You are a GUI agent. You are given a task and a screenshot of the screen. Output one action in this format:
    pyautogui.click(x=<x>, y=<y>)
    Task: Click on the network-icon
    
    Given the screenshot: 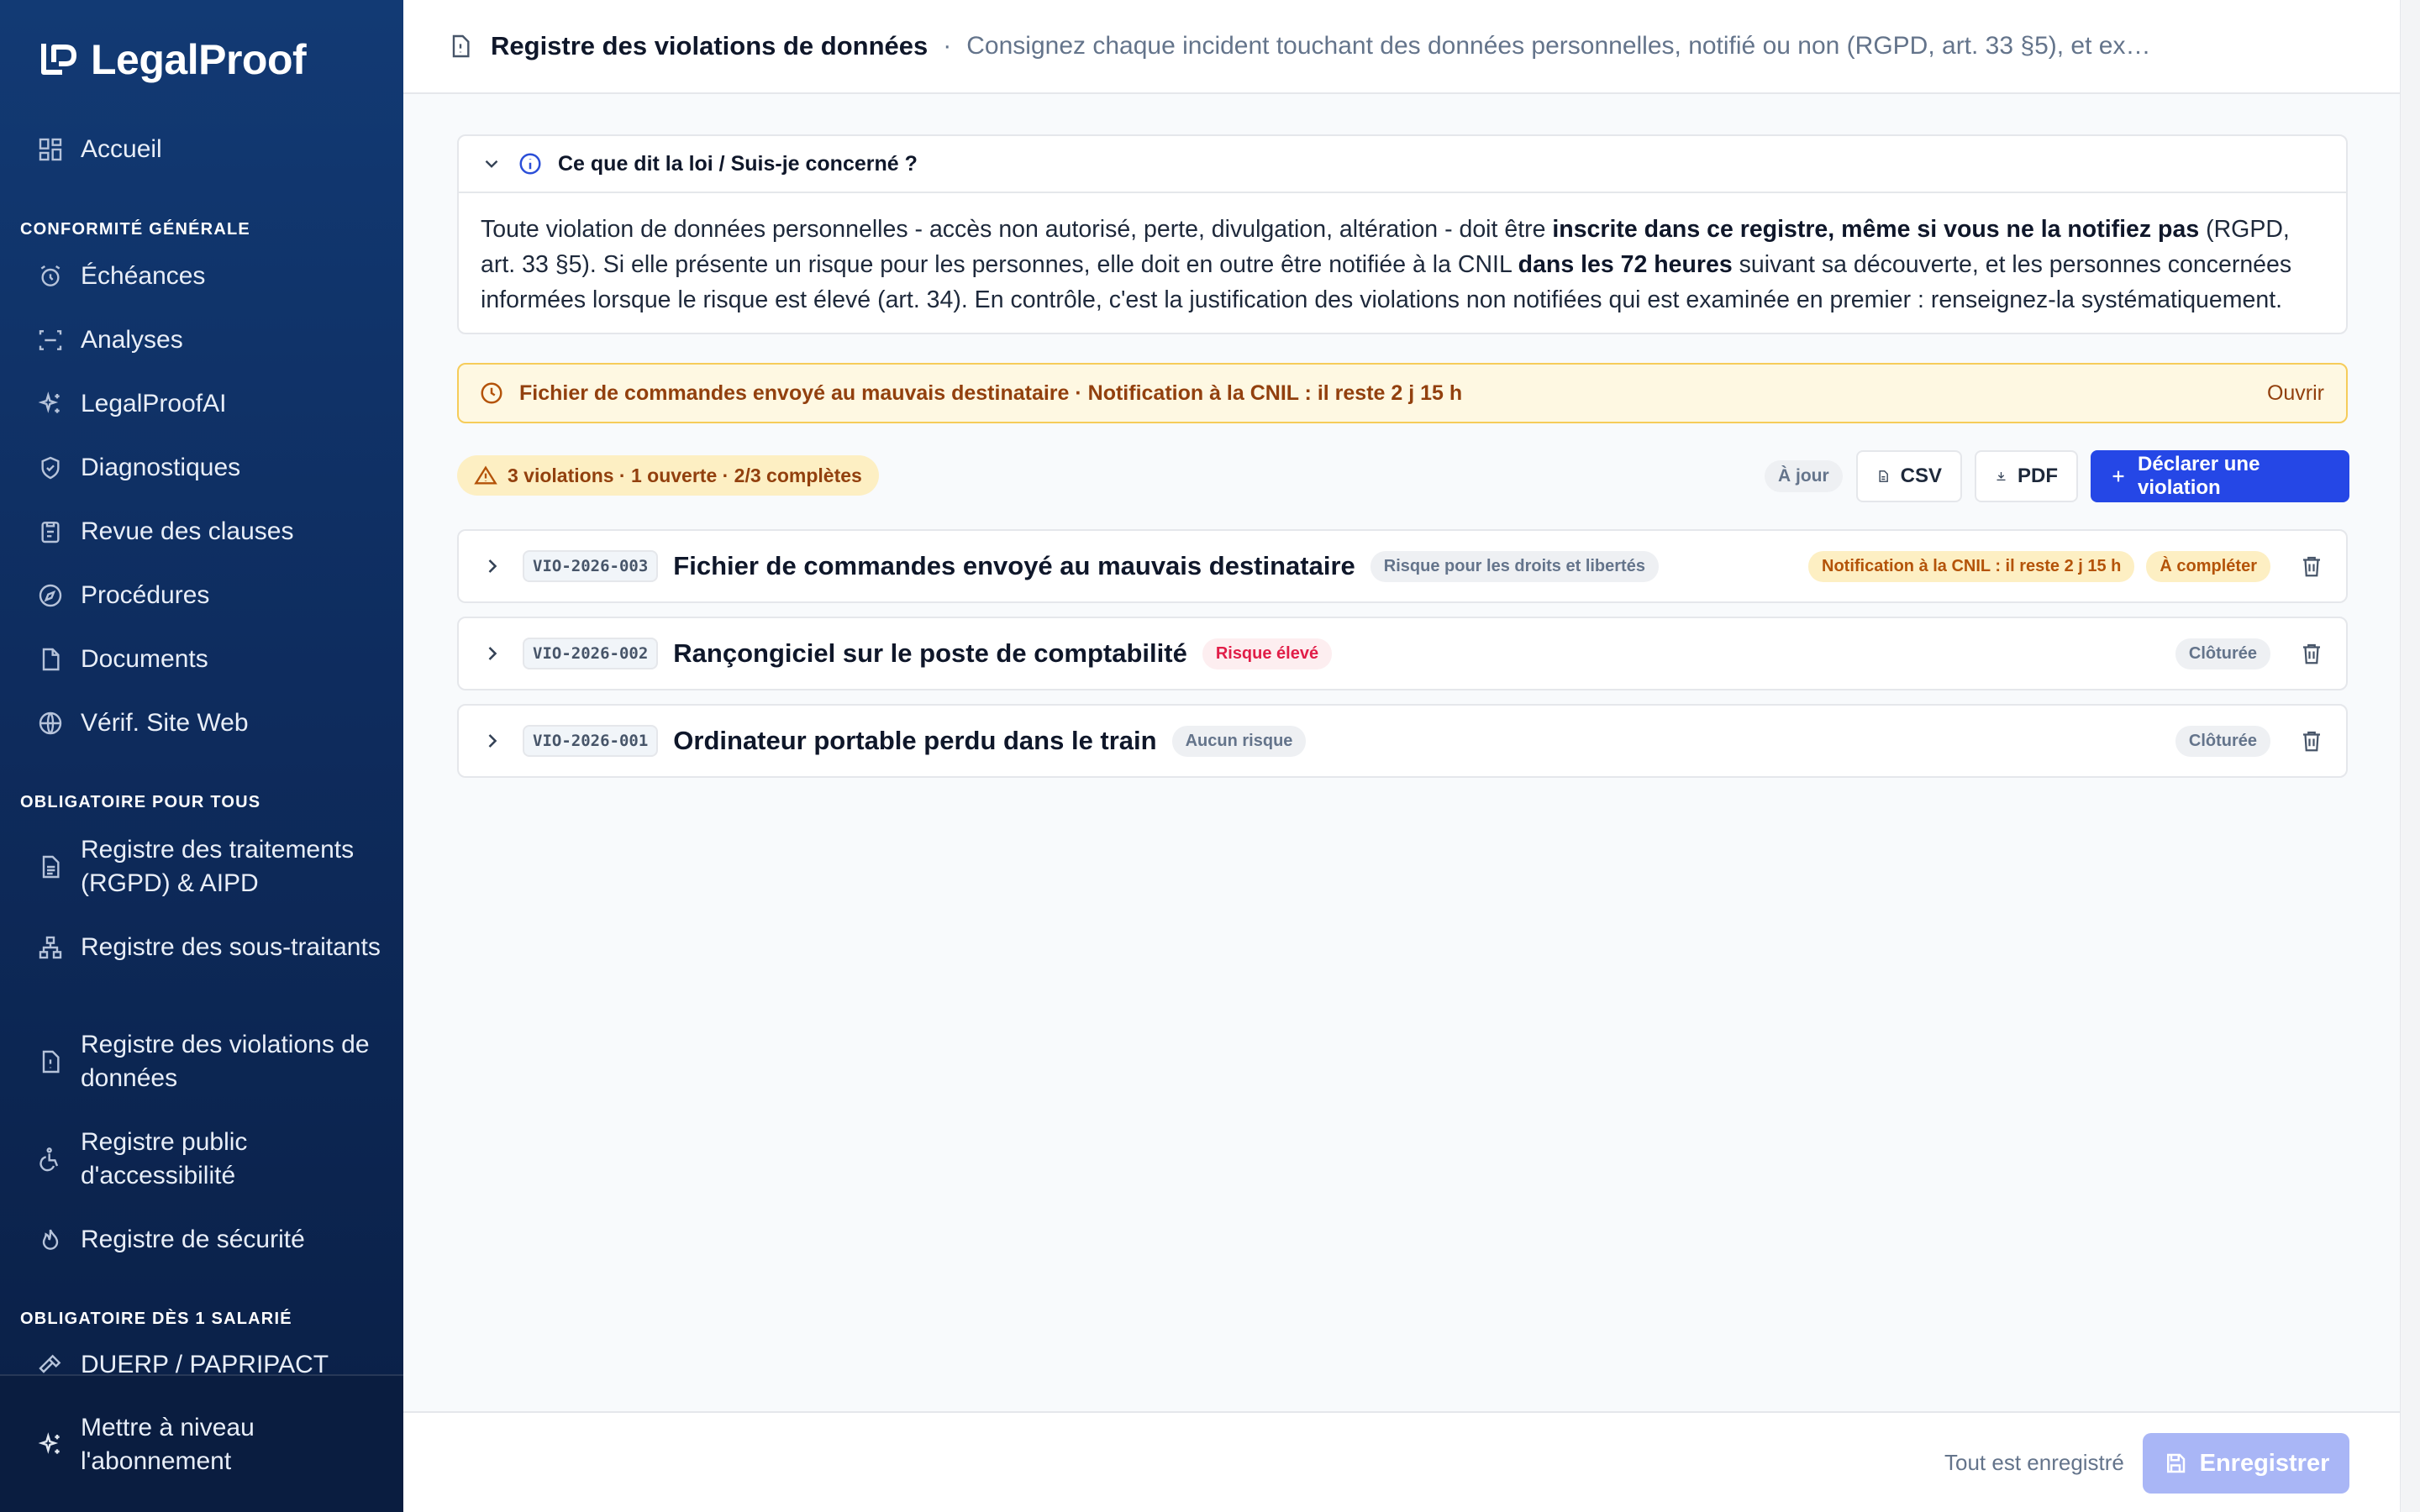 What is the action you would take?
    pyautogui.click(x=51, y=947)
    